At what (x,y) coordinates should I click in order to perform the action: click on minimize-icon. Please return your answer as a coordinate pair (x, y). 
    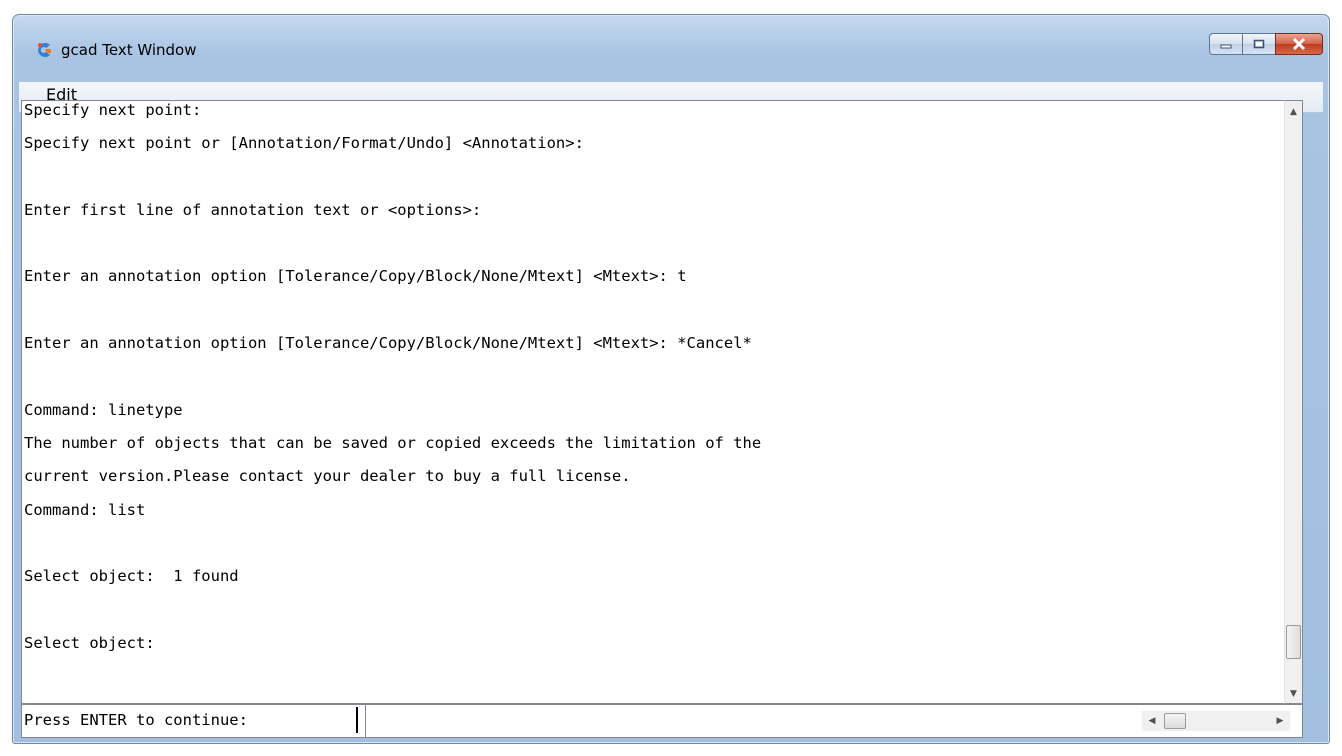
    Looking at the image, I should click on (1226, 46).